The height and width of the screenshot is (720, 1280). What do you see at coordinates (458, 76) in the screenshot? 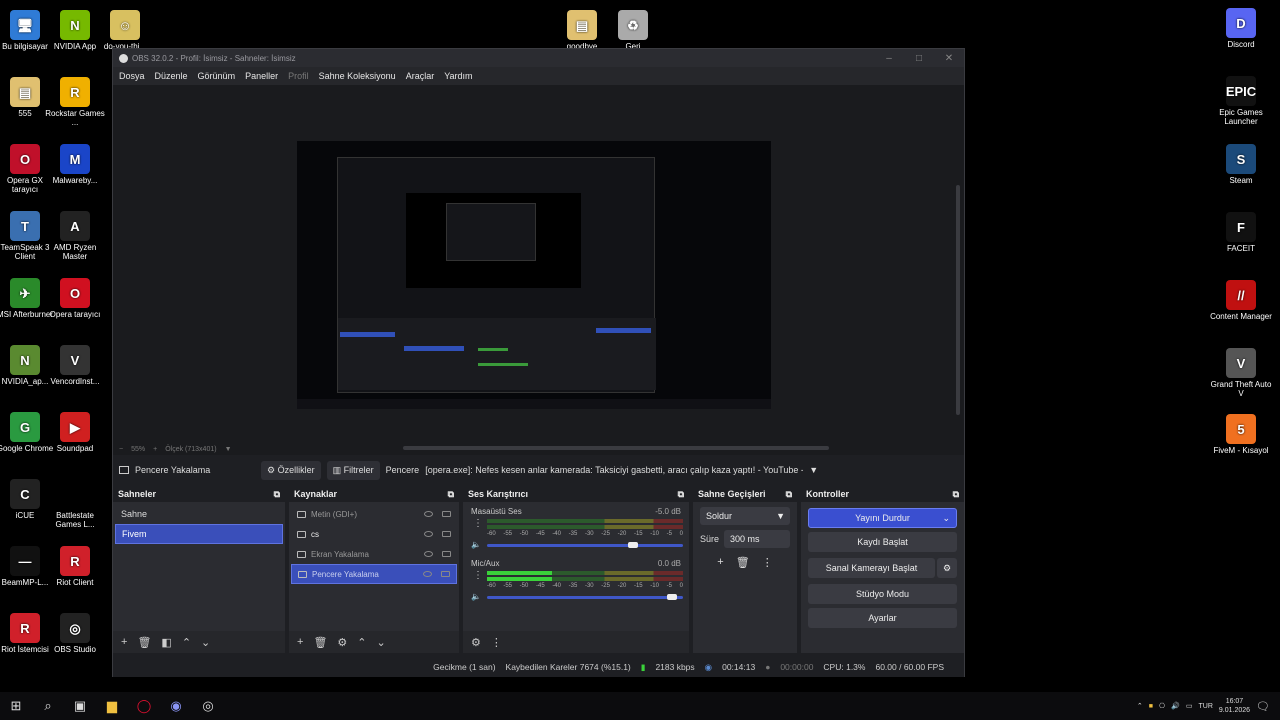
I see `menu-help: Yardım` at bounding box center [458, 76].